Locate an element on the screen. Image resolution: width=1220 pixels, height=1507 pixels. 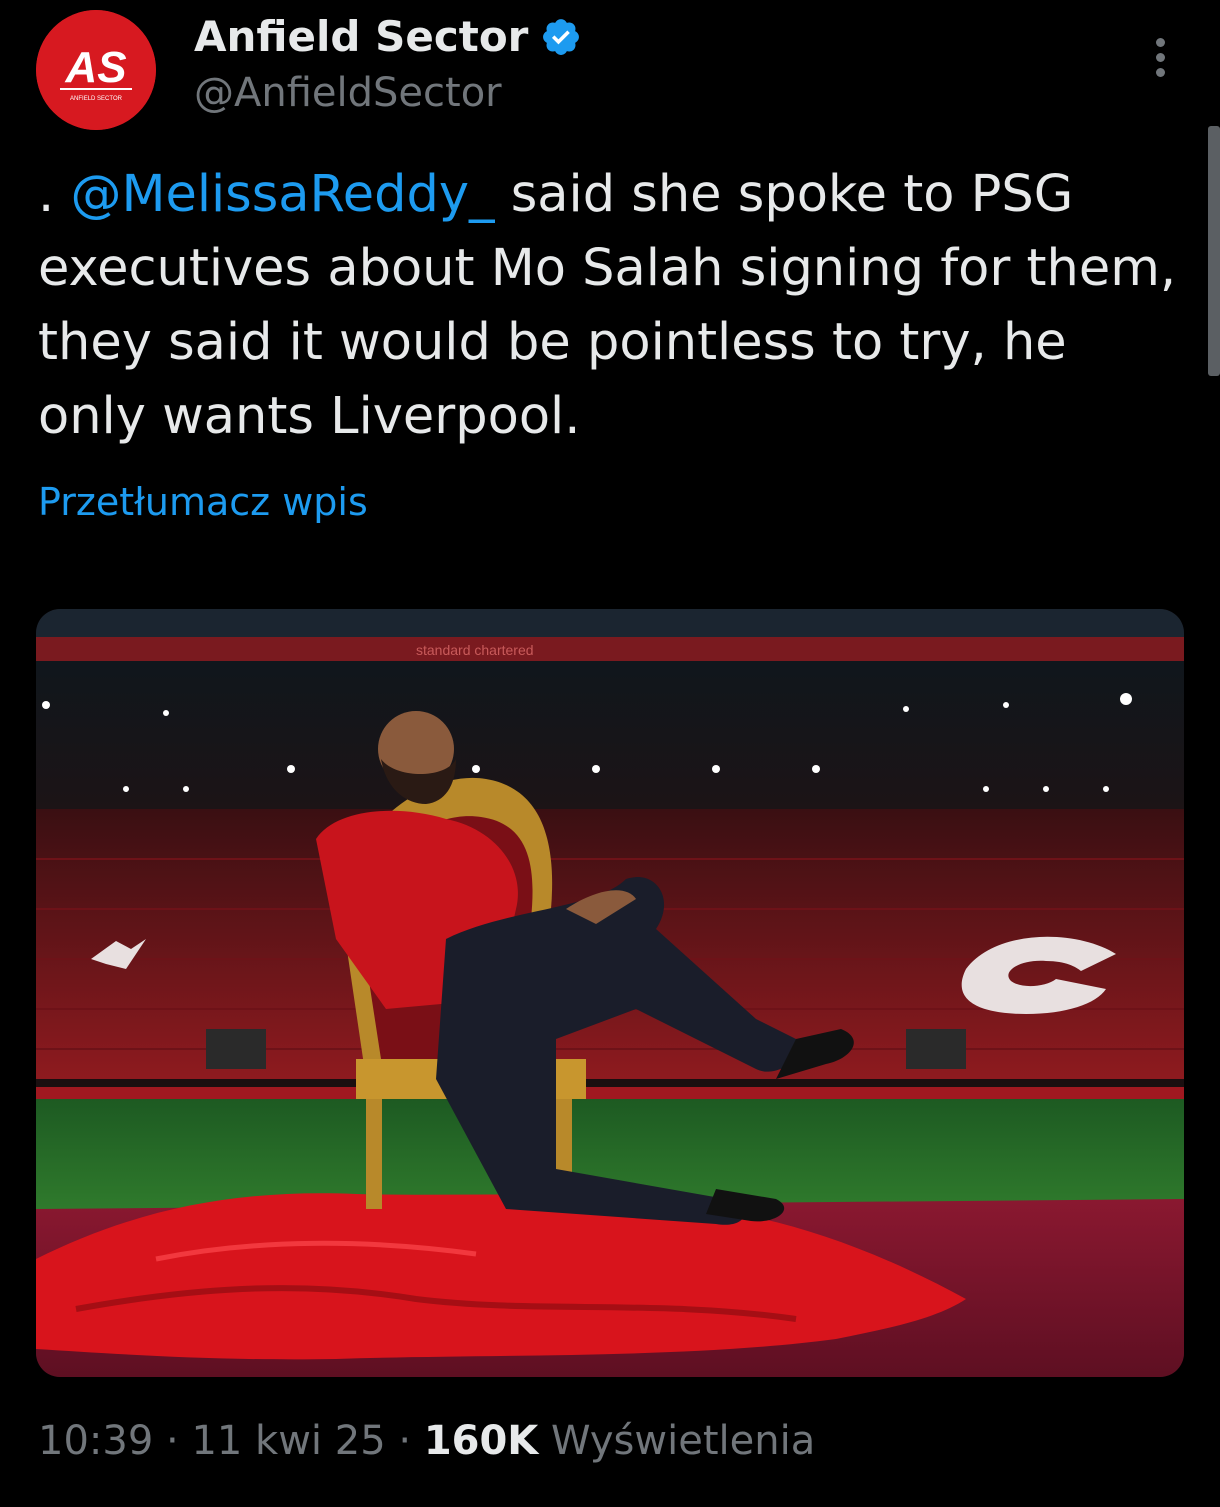
tweet-time: 10:39 is located at coordinates (96, 1441).